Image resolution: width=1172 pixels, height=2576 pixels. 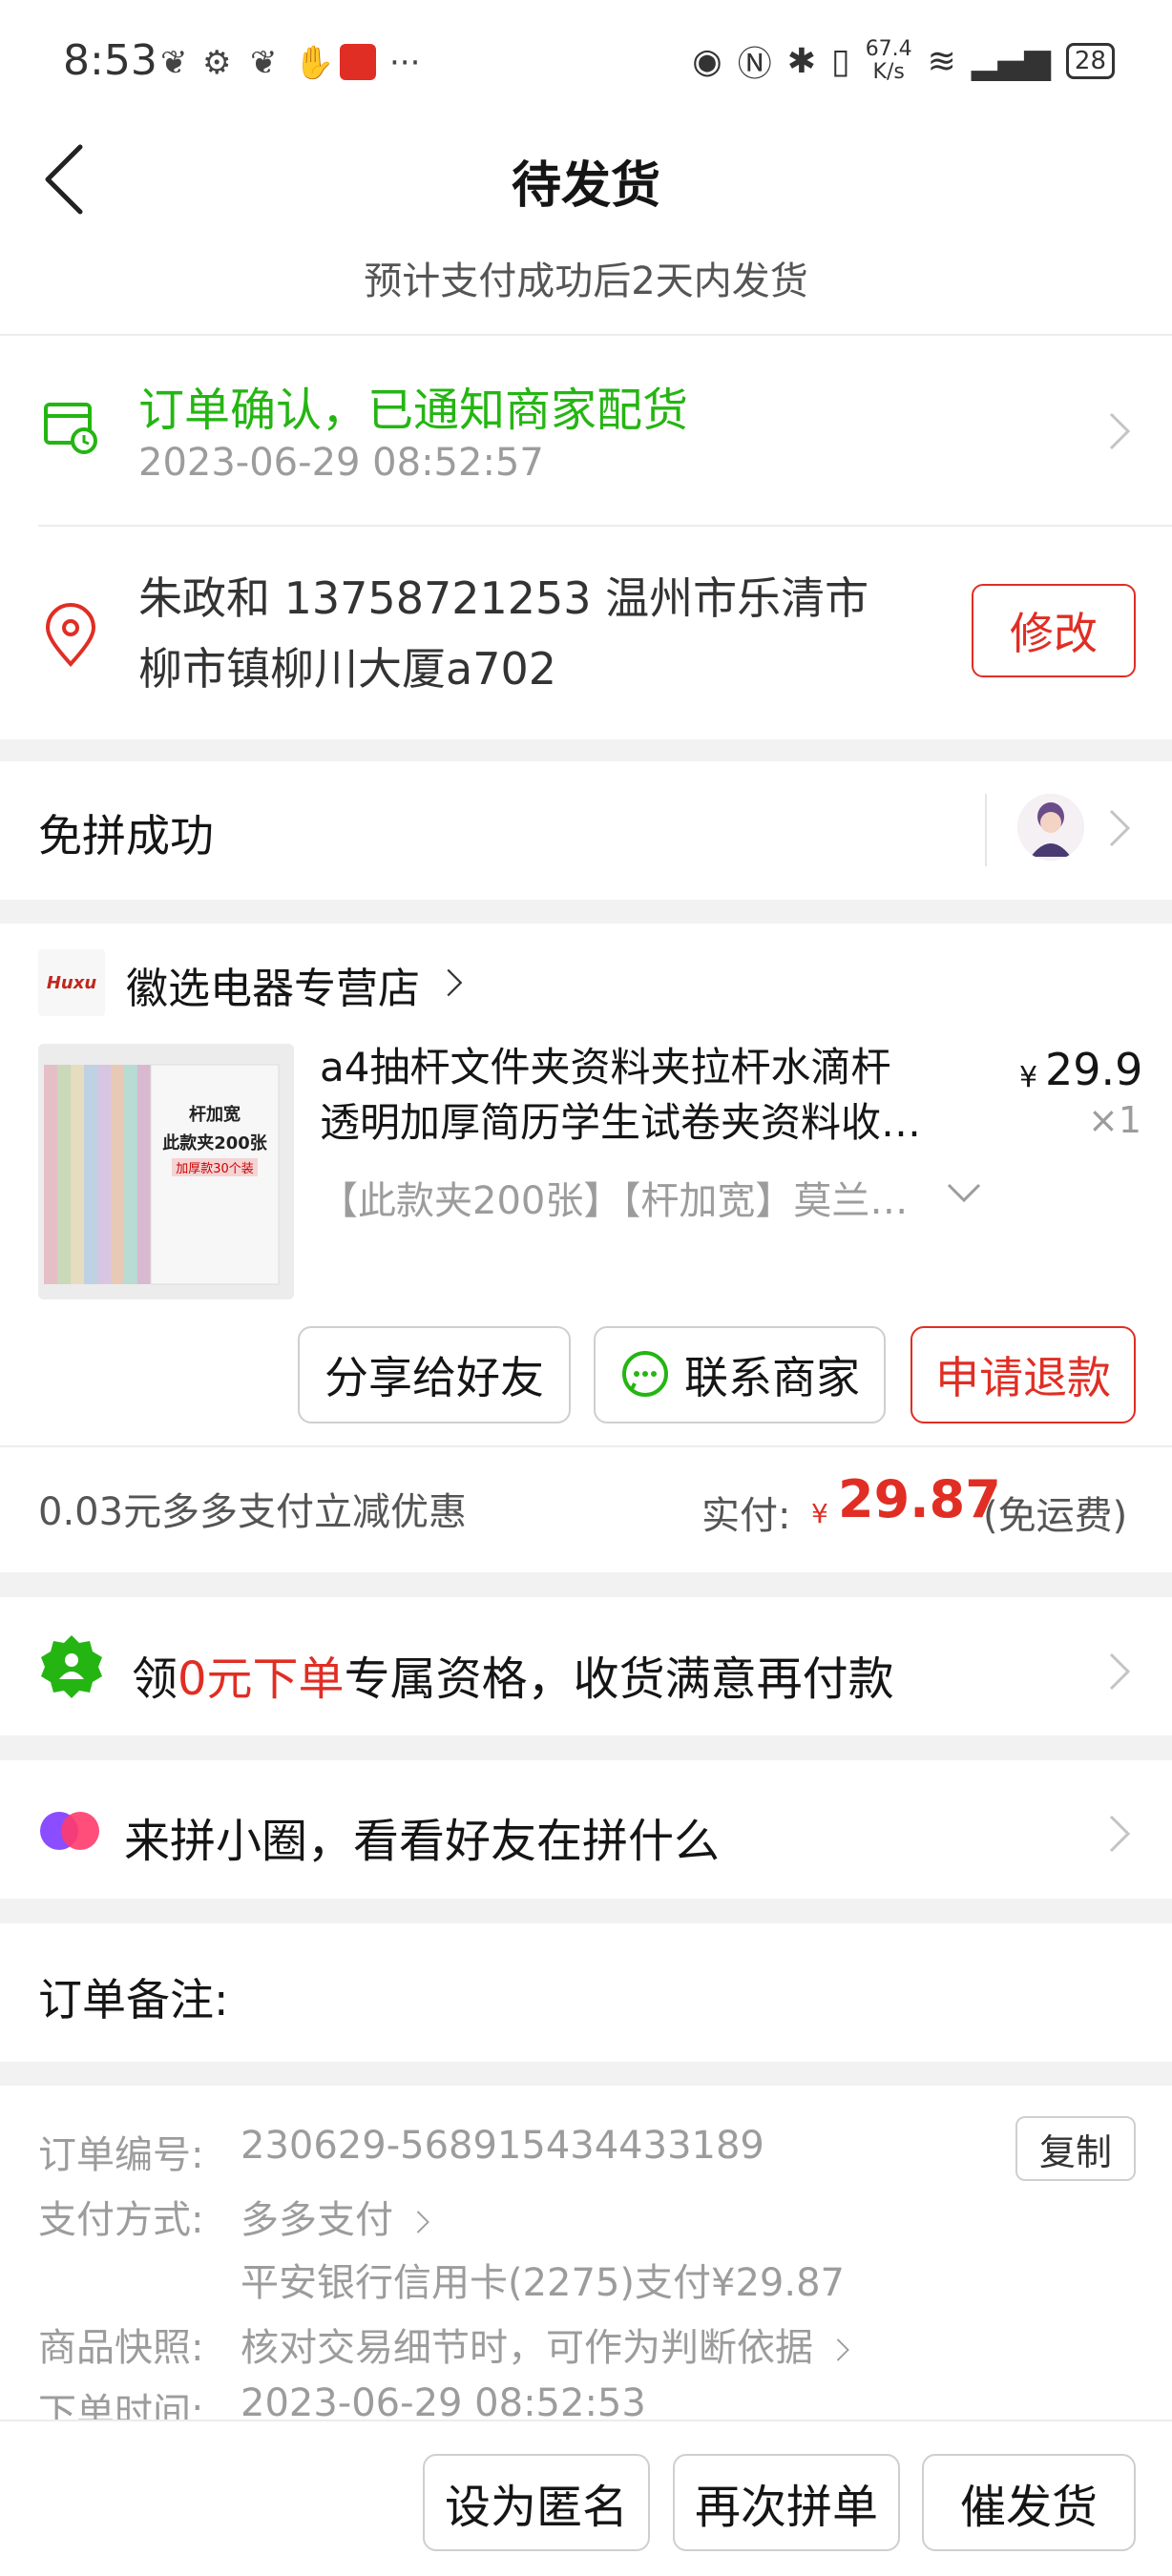 What do you see at coordinates (502, 2146) in the screenshot?
I see `order-number: 230629-568915434433189` at bounding box center [502, 2146].